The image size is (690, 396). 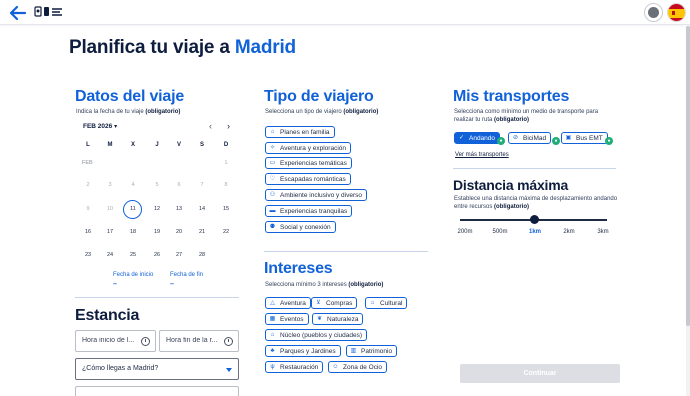 What do you see at coordinates (179, 232) in the screenshot?
I see `calendar-day: 20` at bounding box center [179, 232].